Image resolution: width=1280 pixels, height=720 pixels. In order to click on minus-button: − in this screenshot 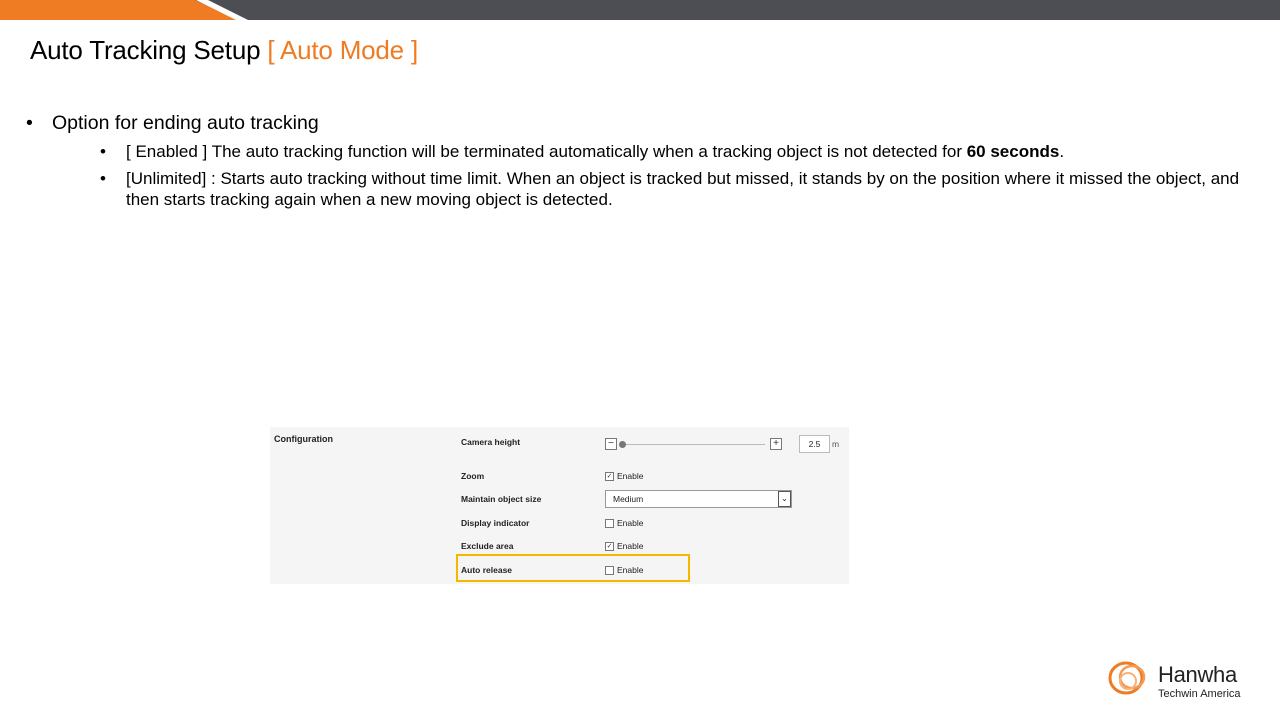, I will do `click(611, 444)`.